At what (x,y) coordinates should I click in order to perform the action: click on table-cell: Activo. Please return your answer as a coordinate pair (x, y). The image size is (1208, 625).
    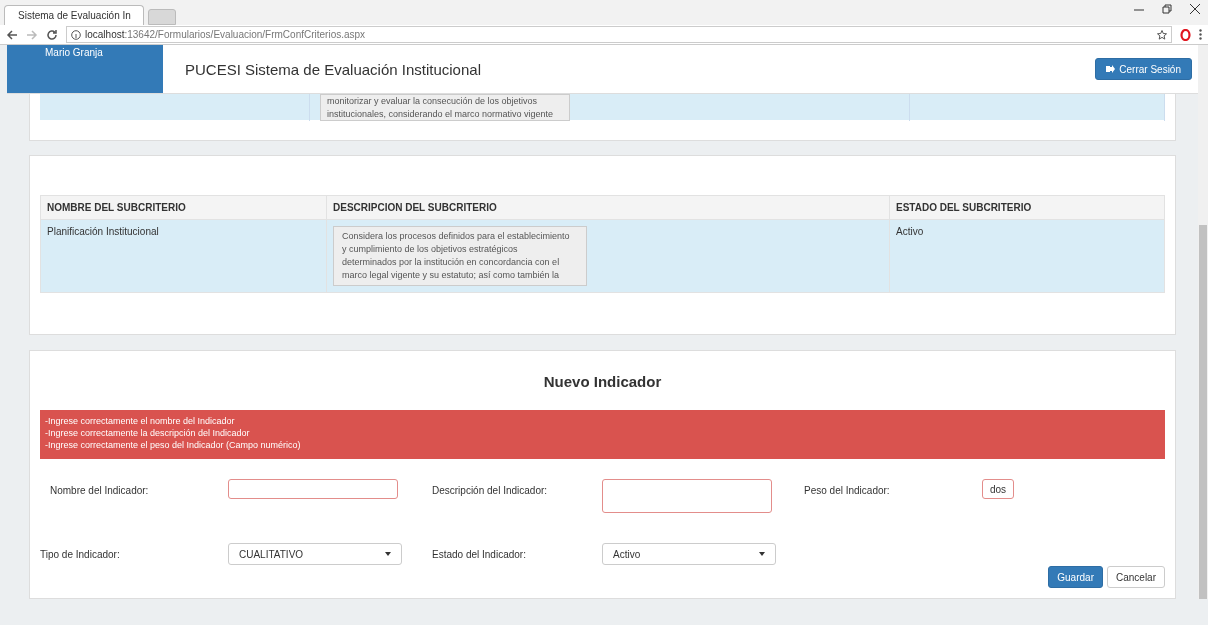
    Looking at the image, I should click on (1027, 256).